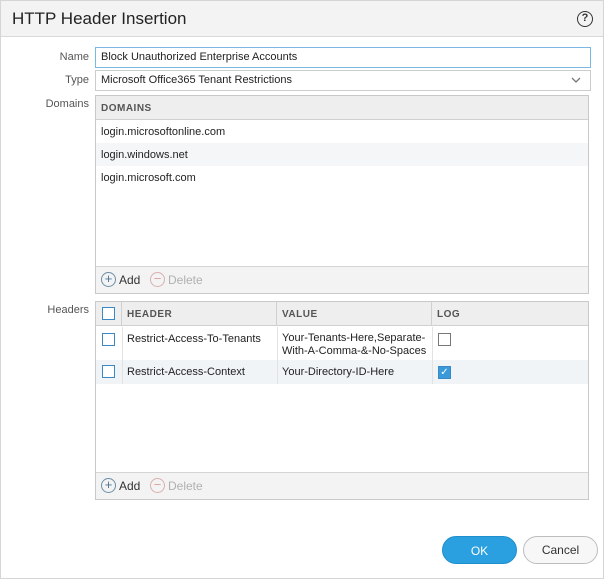 This screenshot has width=604, height=579. I want to click on headers-delete-button: − Delete, so click(176, 485).